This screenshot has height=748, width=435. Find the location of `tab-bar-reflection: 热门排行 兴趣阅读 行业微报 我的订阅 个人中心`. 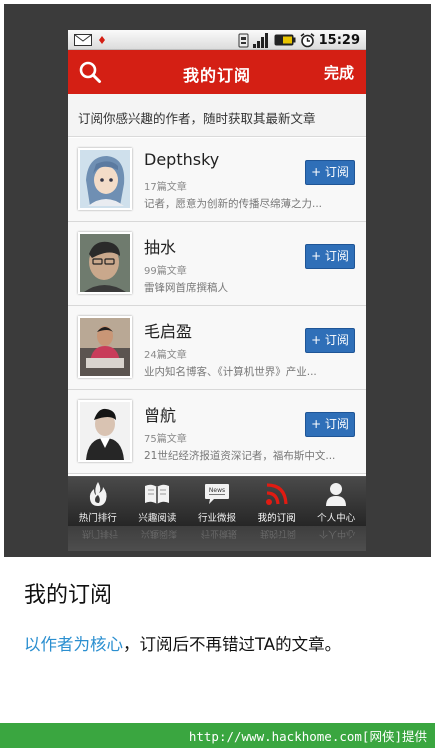

tab-bar-reflection: 热门排行 兴趣阅读 行业微报 我的订阅 个人中心 is located at coordinates (217, 538).